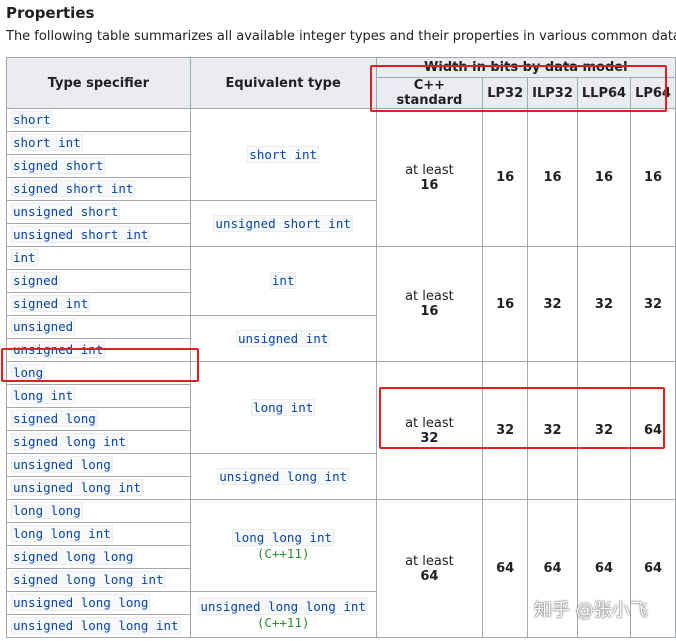 Image resolution: width=676 pixels, height=641 pixels. Describe the element at coordinates (51, 303) in the screenshot. I see `type-specifier-link: signed int` at that location.